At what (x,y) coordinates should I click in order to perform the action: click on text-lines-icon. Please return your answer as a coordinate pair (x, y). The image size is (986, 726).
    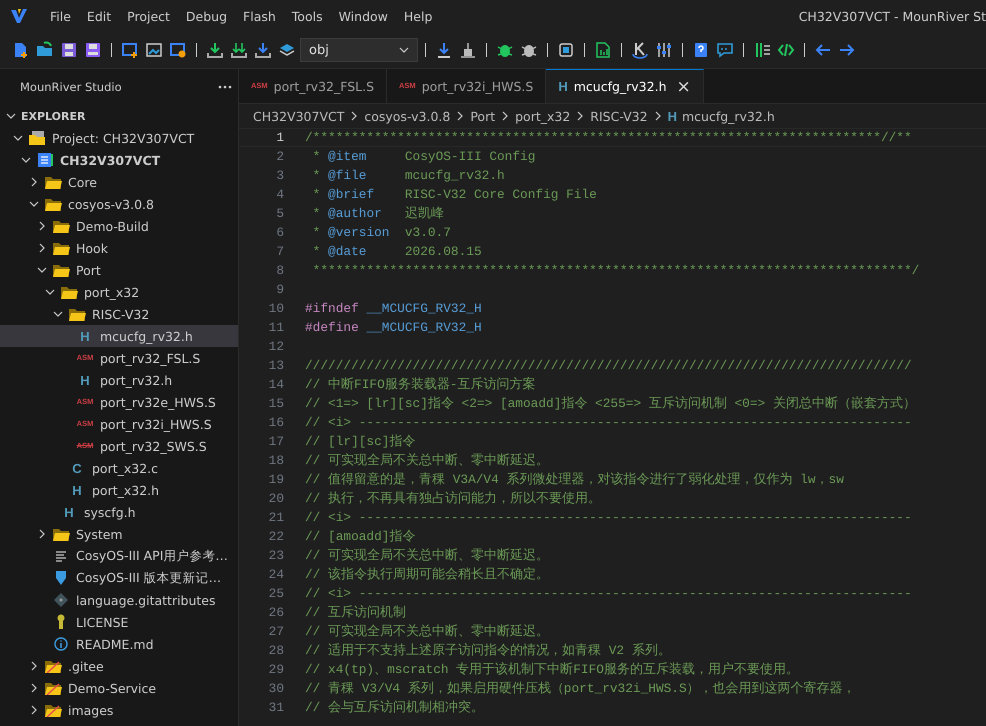
    Looking at the image, I should click on (61, 556).